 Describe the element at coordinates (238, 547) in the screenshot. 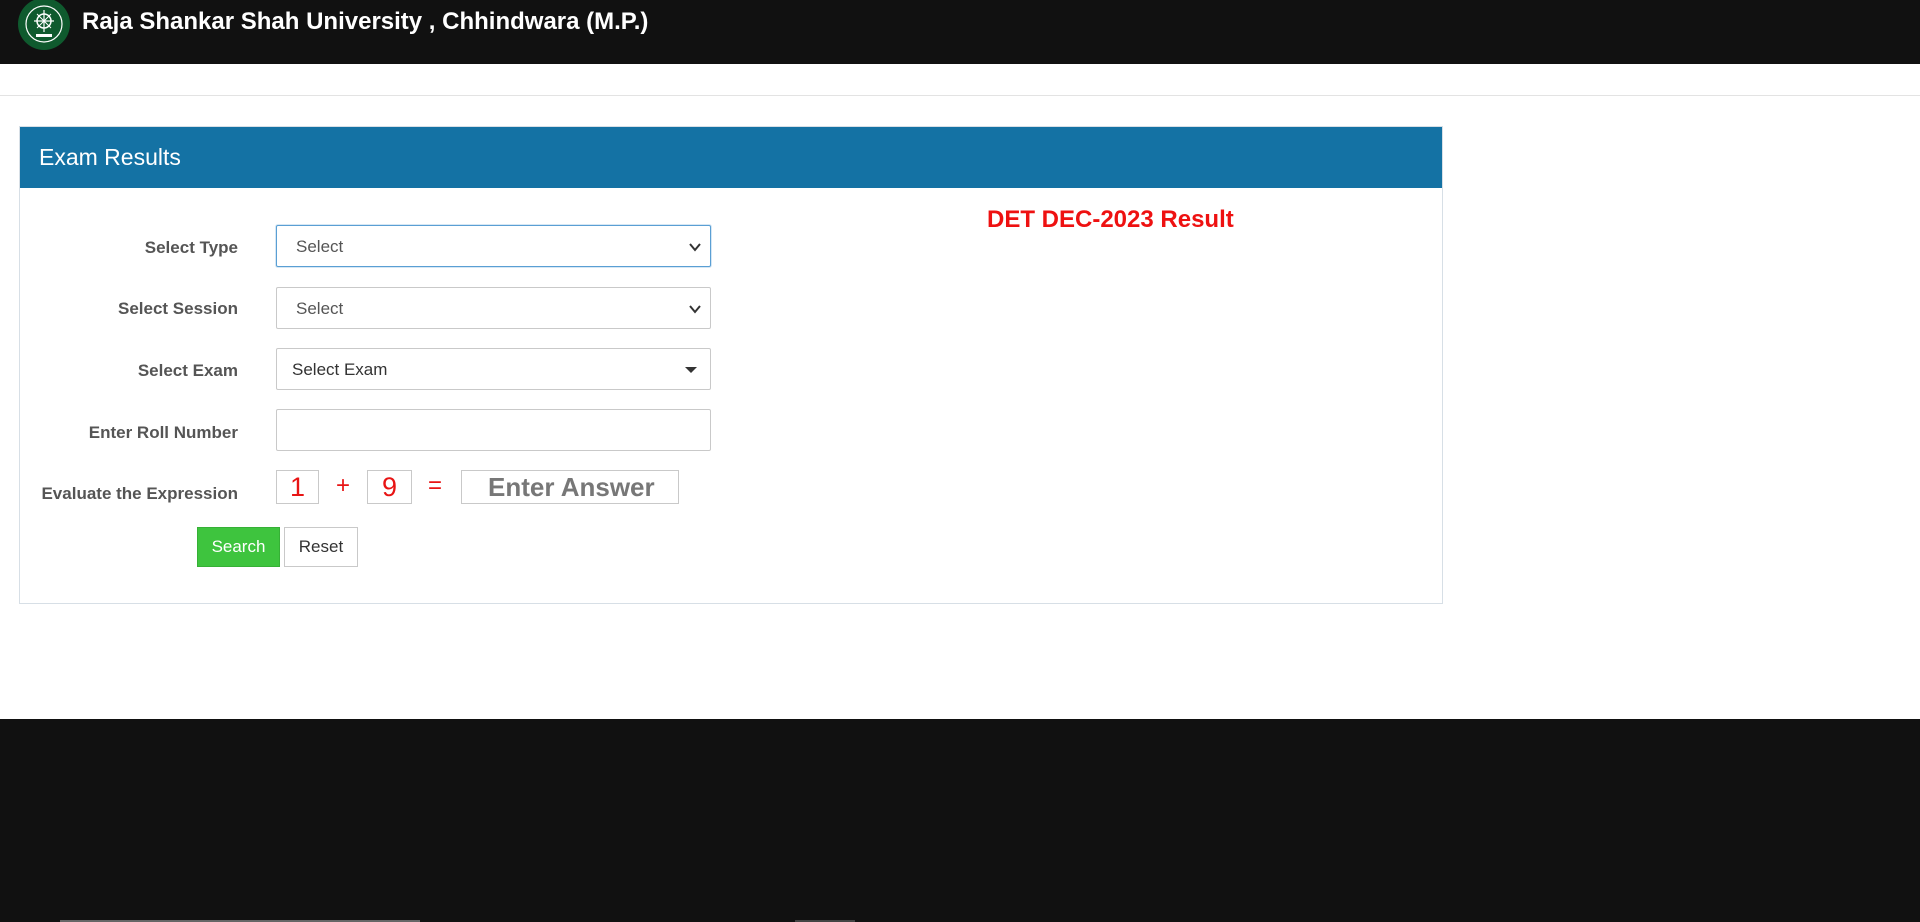

I see `search-button: Search` at that location.